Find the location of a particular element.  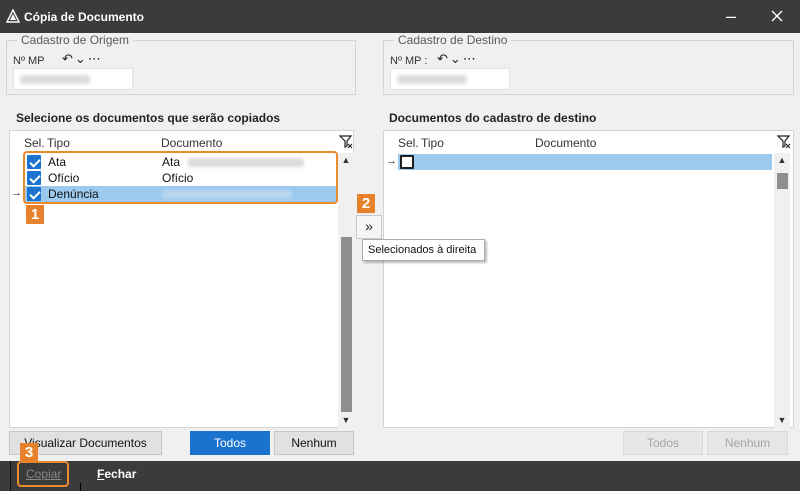

move-selected-right-button: » is located at coordinates (369, 227).